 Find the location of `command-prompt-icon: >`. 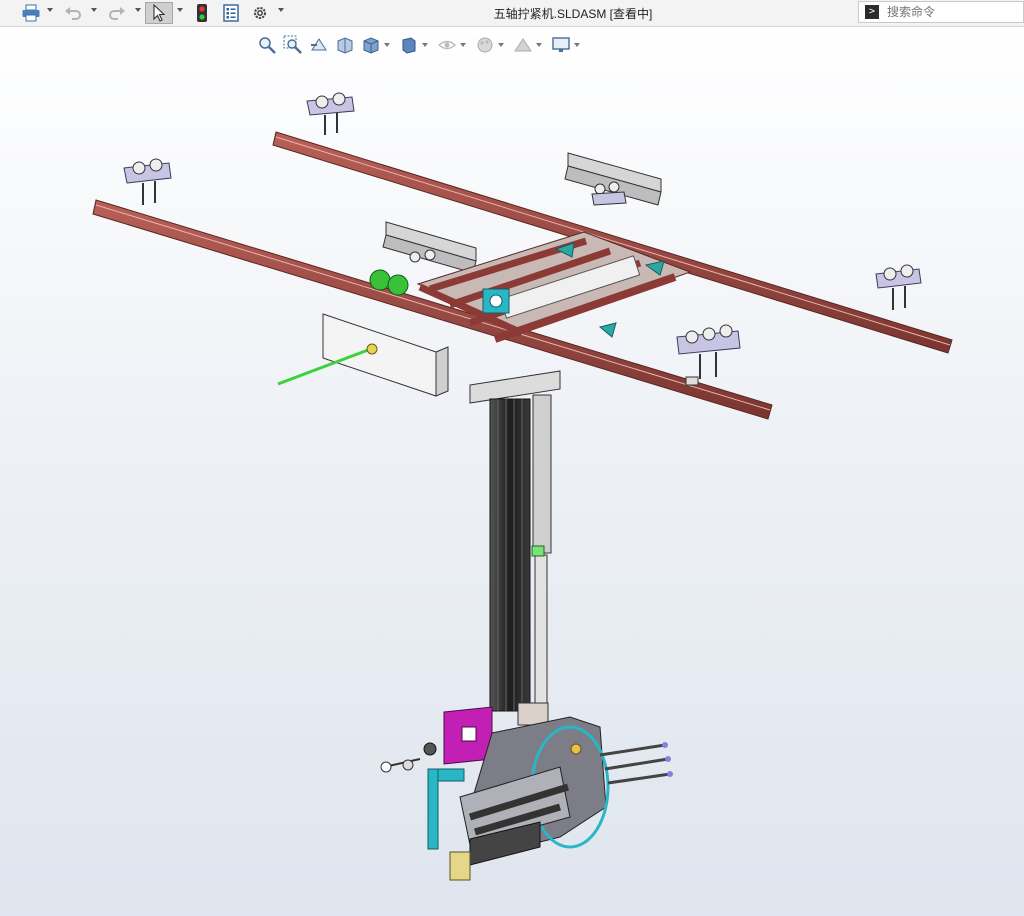

command-prompt-icon: > is located at coordinates (872, 12).